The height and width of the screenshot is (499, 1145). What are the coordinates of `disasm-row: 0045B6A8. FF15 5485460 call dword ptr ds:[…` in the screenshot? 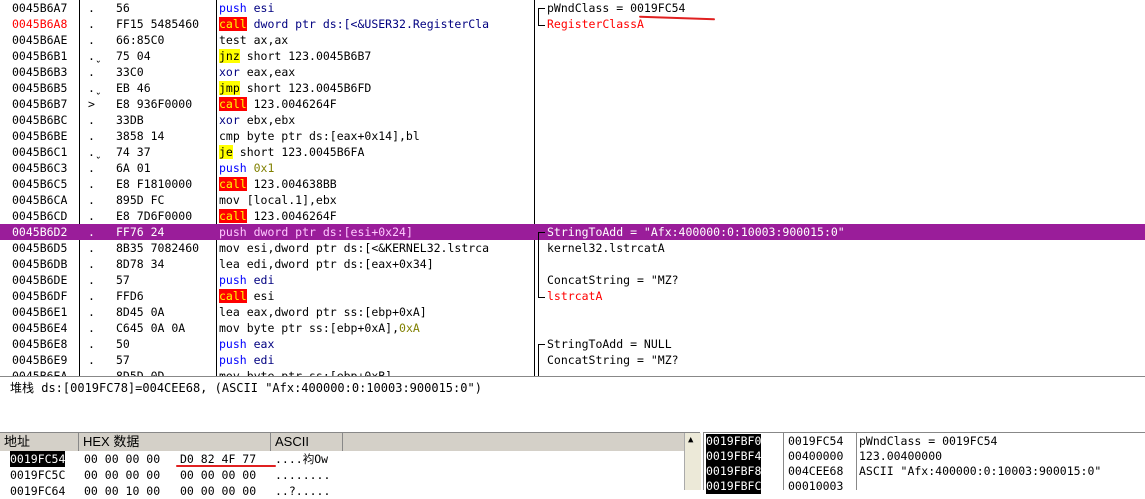 It's located at (572, 24).